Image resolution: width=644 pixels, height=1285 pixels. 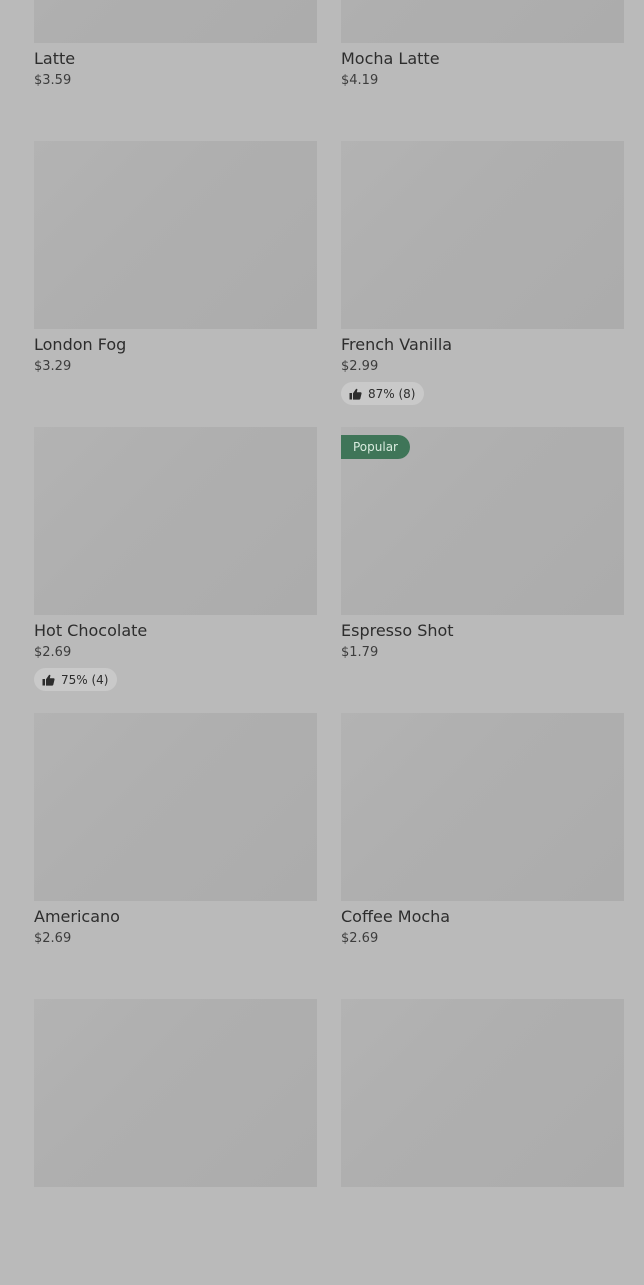 What do you see at coordinates (482, 631) in the screenshot?
I see `product-name: Espresso Shot` at bounding box center [482, 631].